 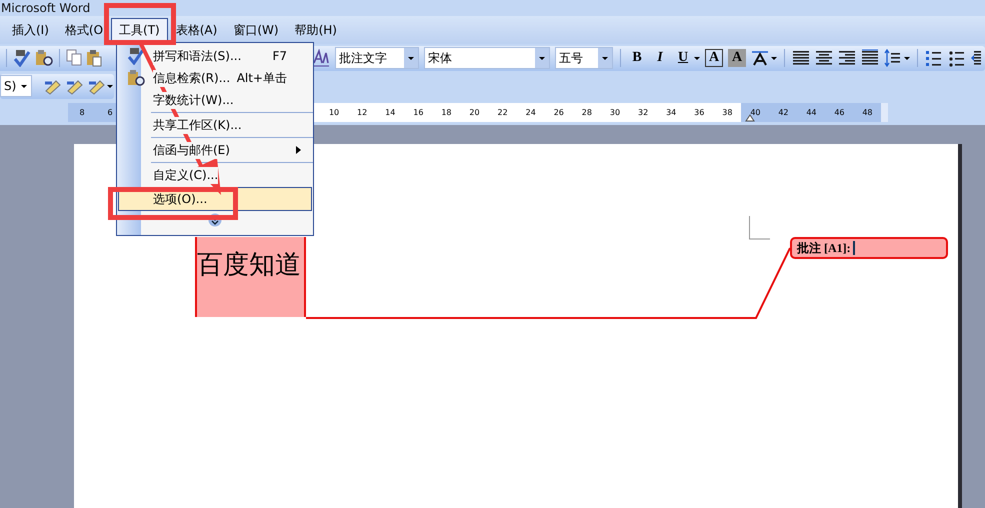 What do you see at coordinates (801, 58) in the screenshot?
I see `align-justify-icon` at bounding box center [801, 58].